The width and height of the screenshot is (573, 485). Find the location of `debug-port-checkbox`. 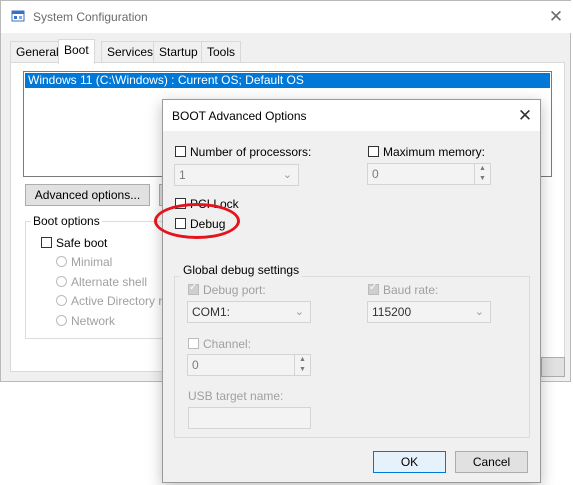

debug-port-checkbox is located at coordinates (193, 288).